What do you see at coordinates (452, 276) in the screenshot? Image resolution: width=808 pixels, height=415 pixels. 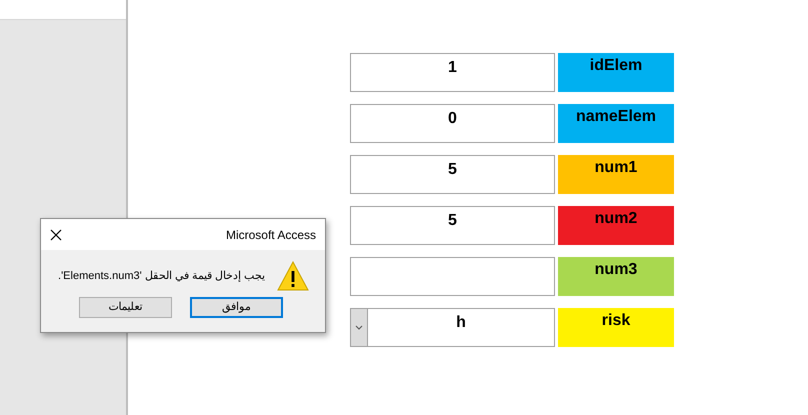 I see `text-field` at bounding box center [452, 276].